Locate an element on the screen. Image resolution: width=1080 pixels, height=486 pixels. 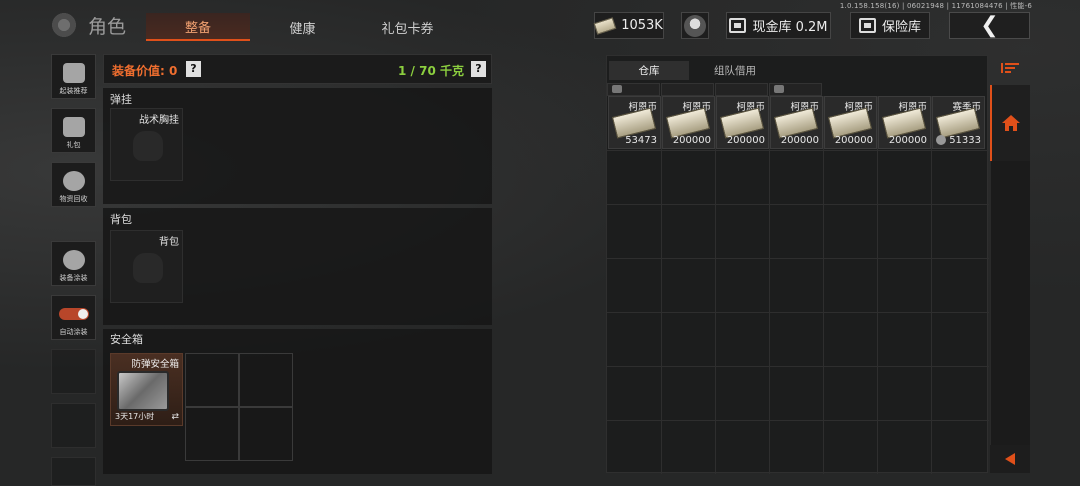
season-coin-icon is located at coordinates (941, 140).